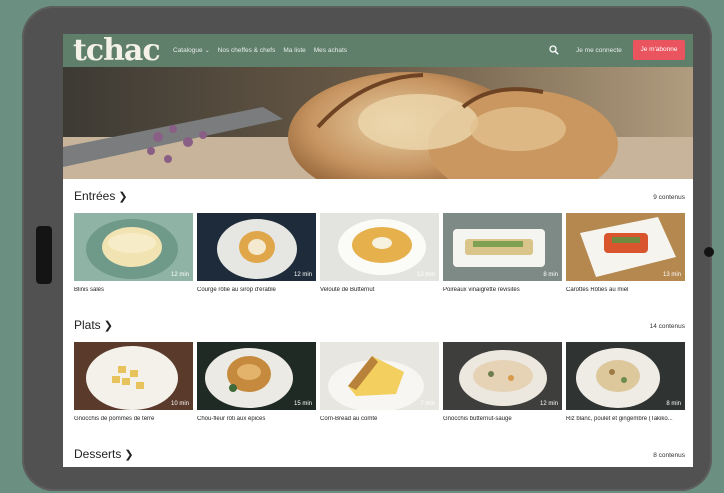  I want to click on section-title-link: Desserts ❯, so click(104, 454).